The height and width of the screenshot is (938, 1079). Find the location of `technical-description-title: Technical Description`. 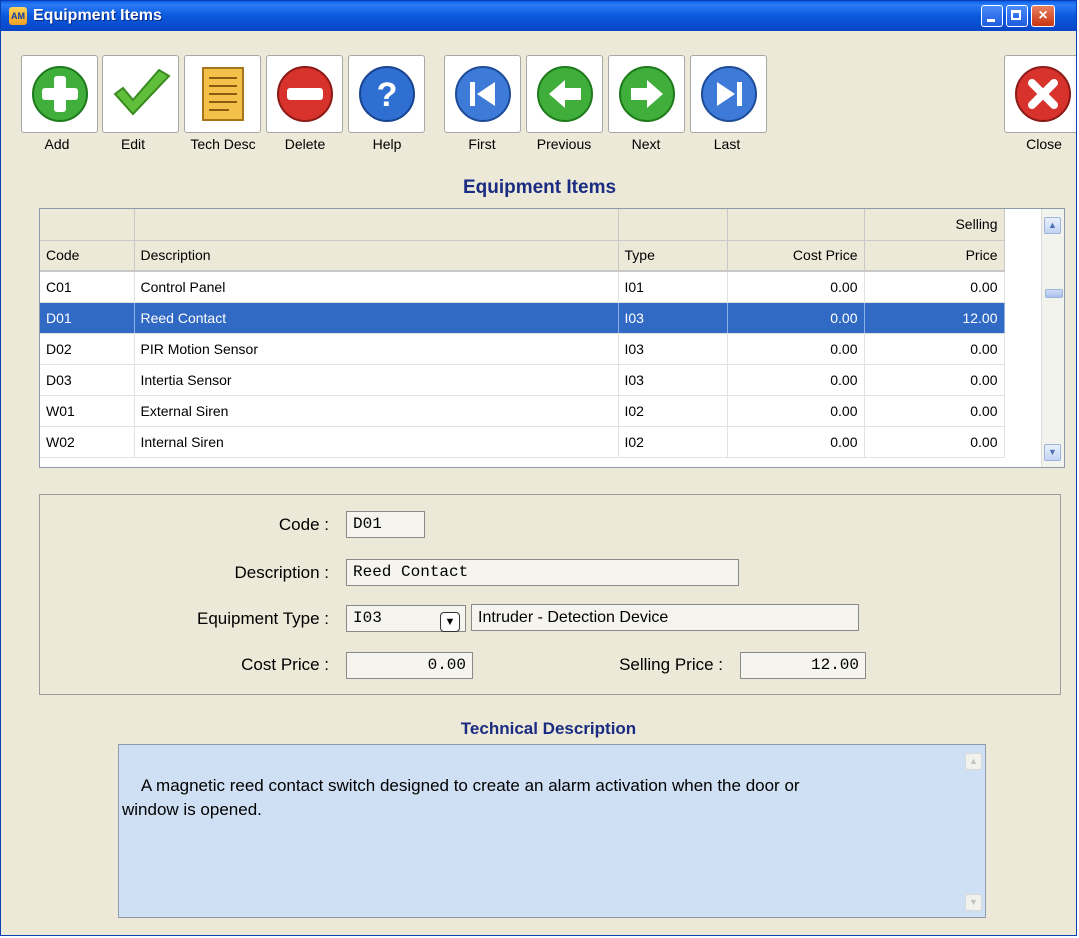

technical-description-title: Technical Description is located at coordinates (548, 728).